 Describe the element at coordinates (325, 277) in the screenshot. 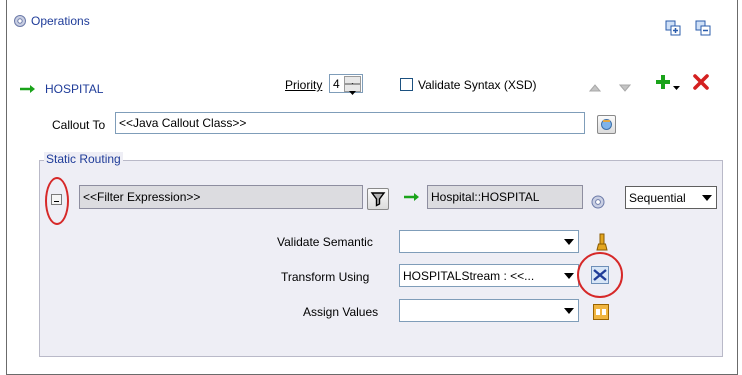

I see `transform-using-label: Transform Using` at that location.